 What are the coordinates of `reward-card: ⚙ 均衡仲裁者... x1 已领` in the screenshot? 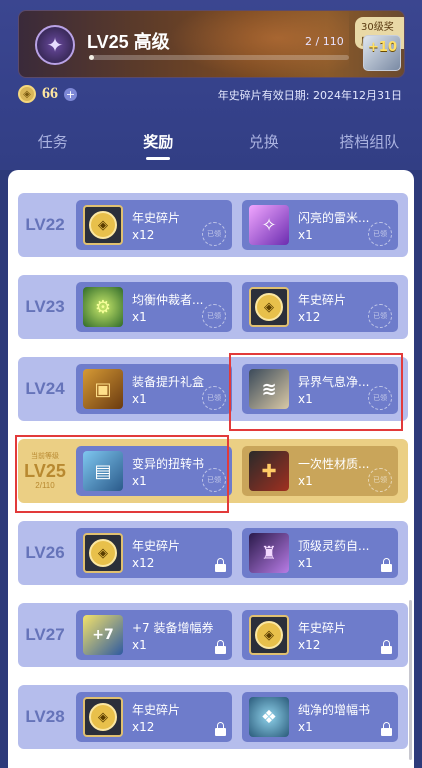 It's located at (154, 307).